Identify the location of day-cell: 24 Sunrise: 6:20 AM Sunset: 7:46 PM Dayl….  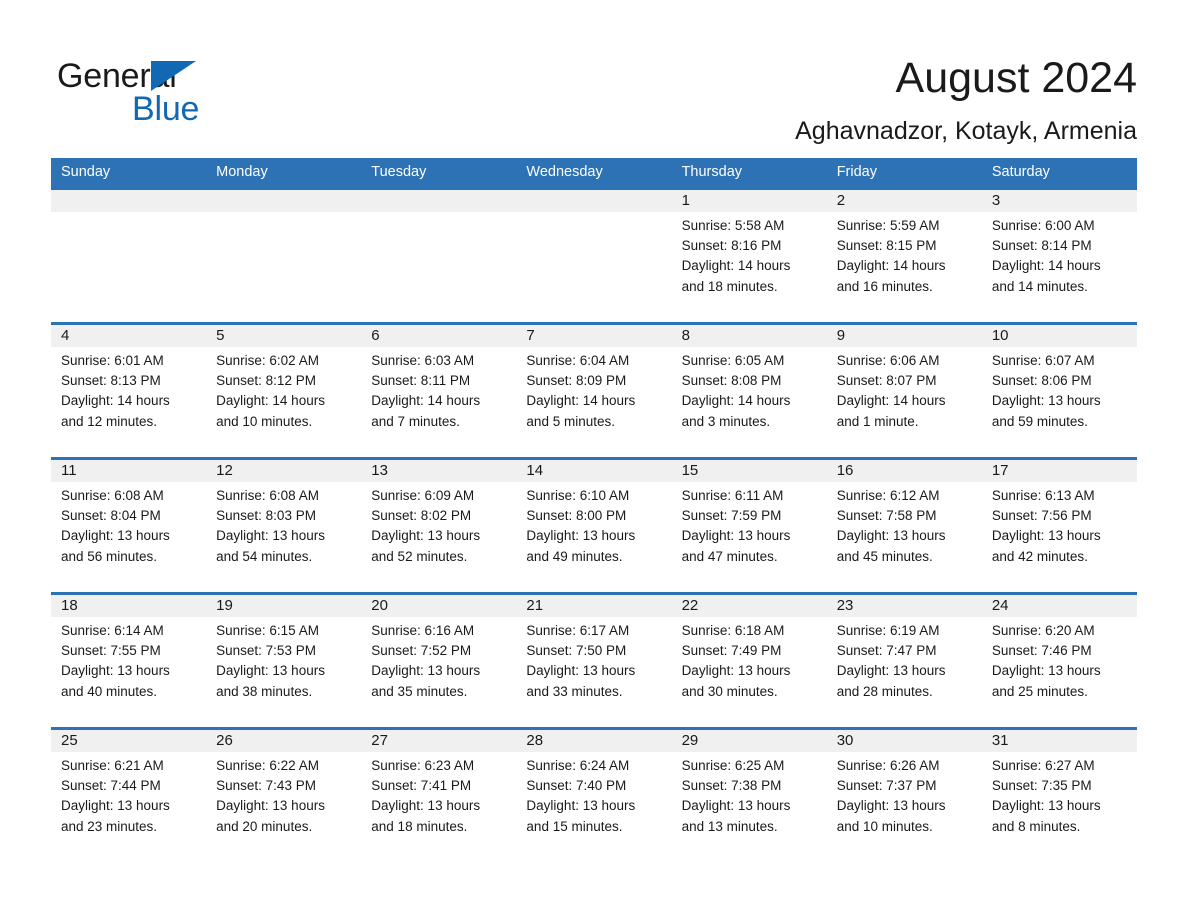
(1059, 661).